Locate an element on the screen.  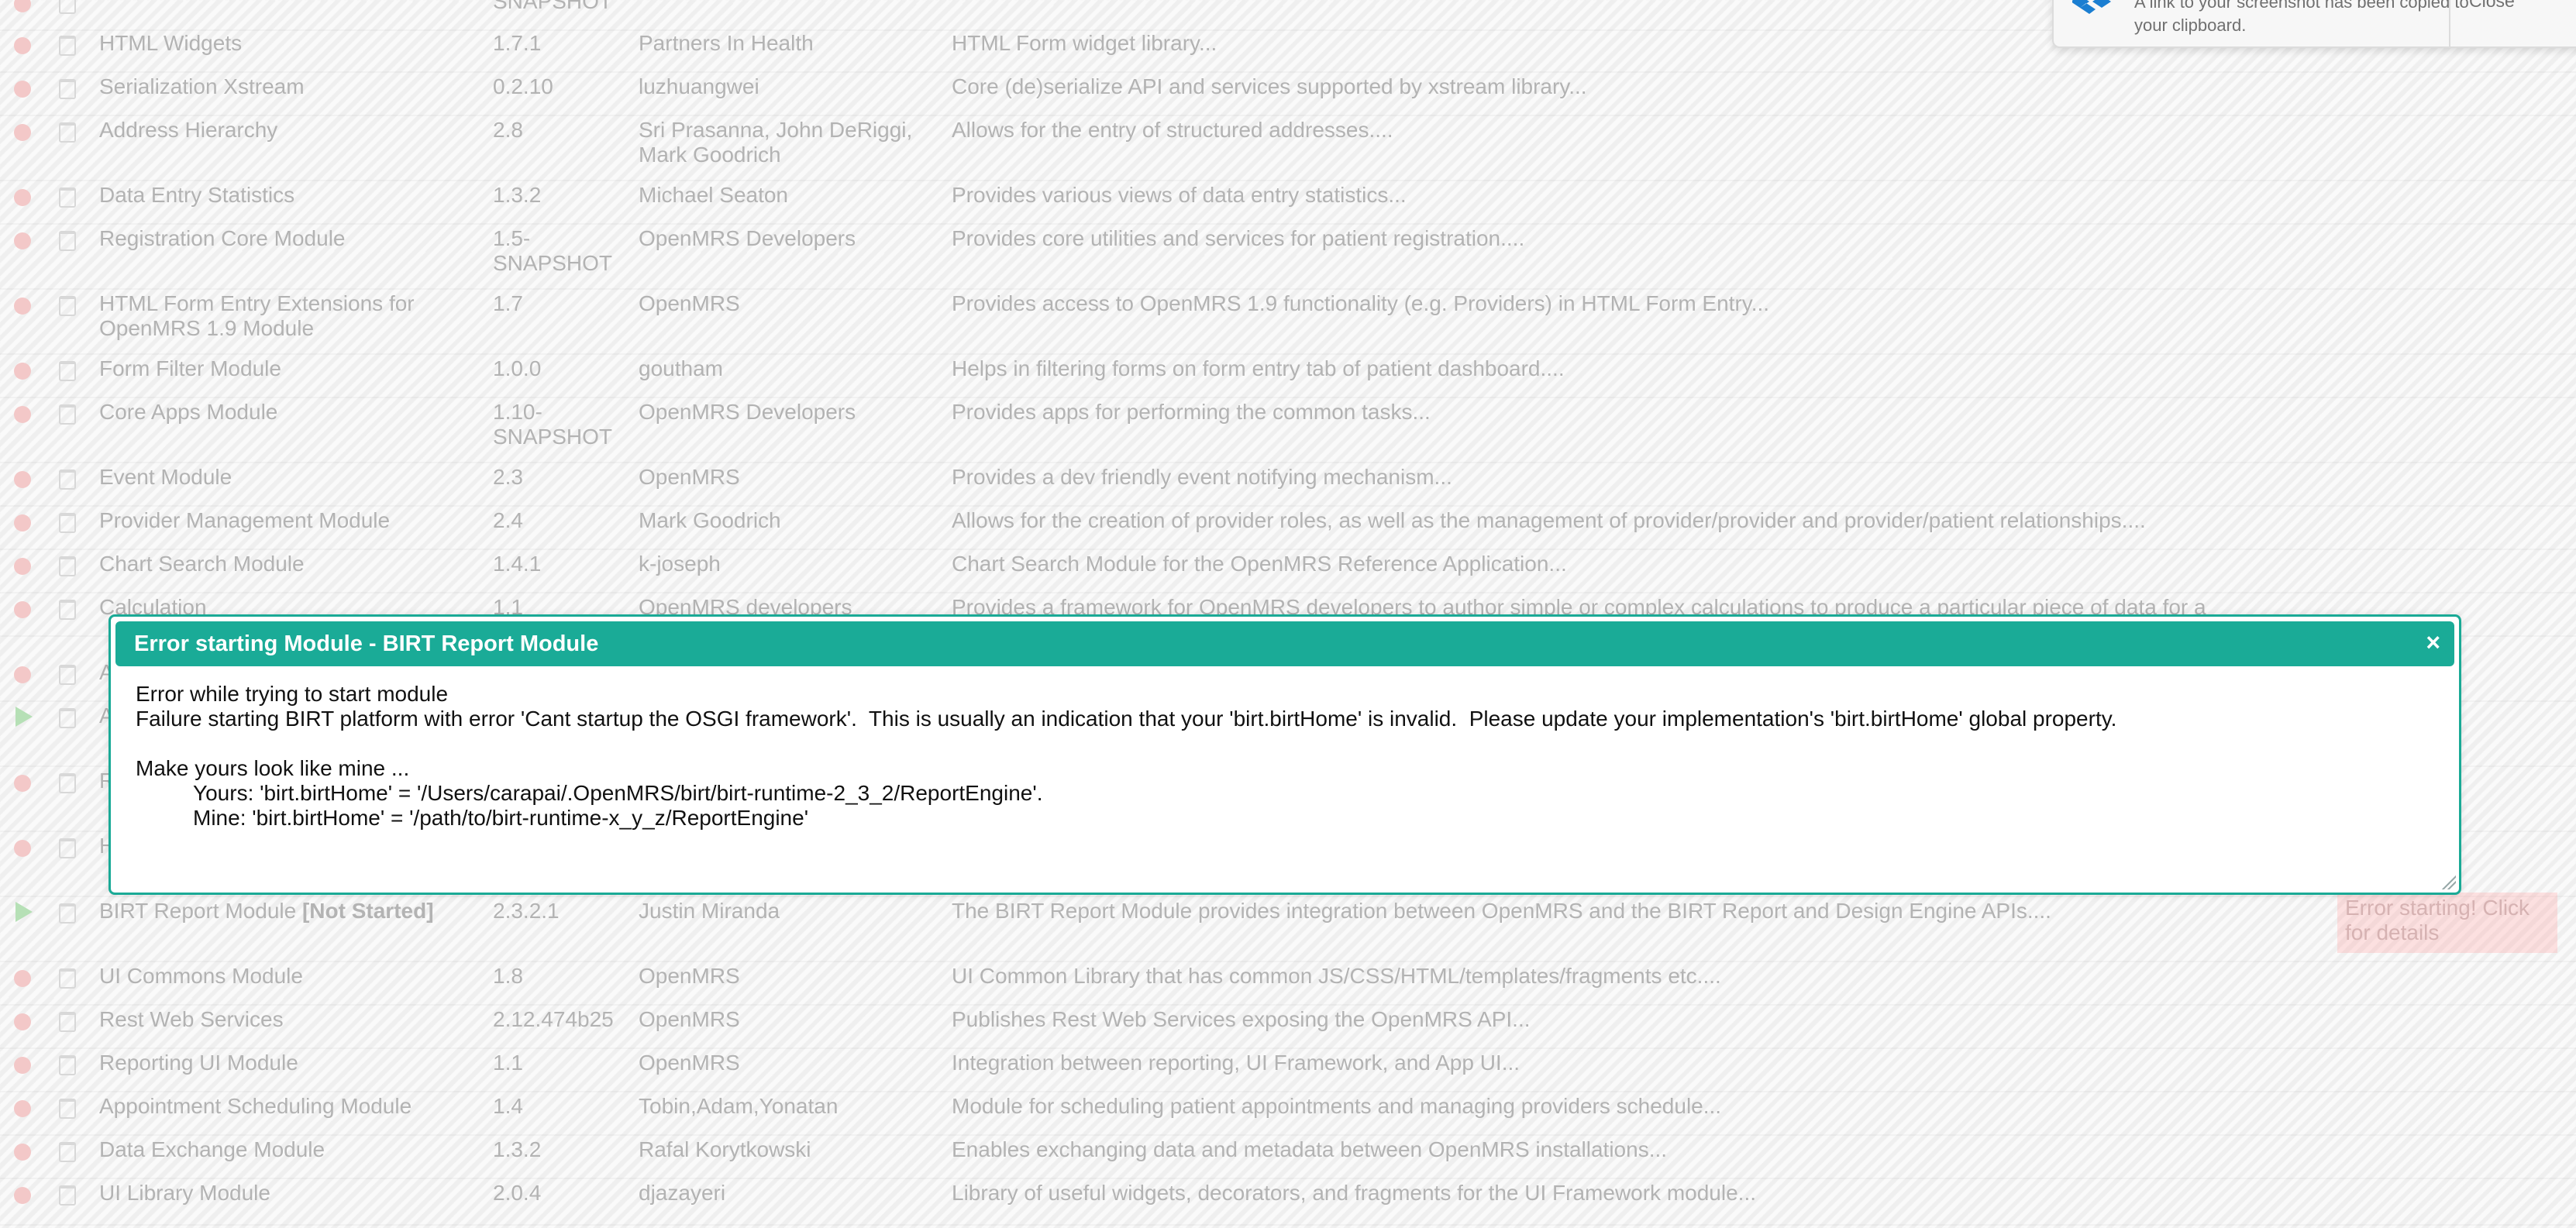
module-name: Data Entry Statistics is located at coordinates (281, 195).